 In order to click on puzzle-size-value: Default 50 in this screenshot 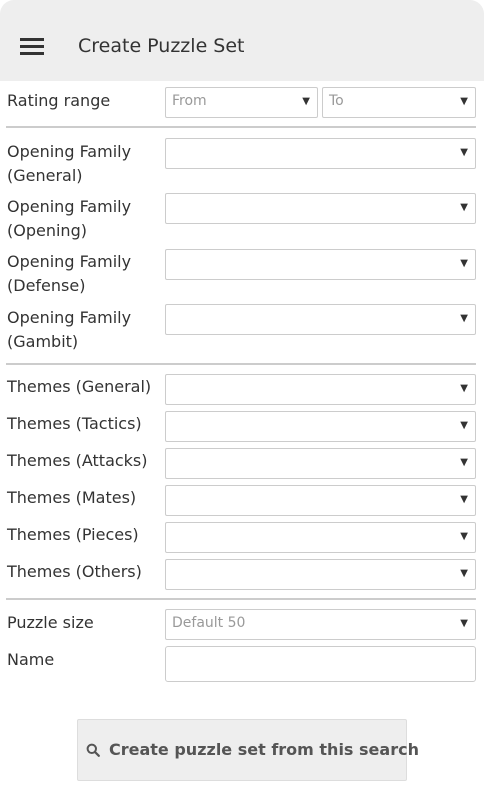, I will do `click(209, 623)`.